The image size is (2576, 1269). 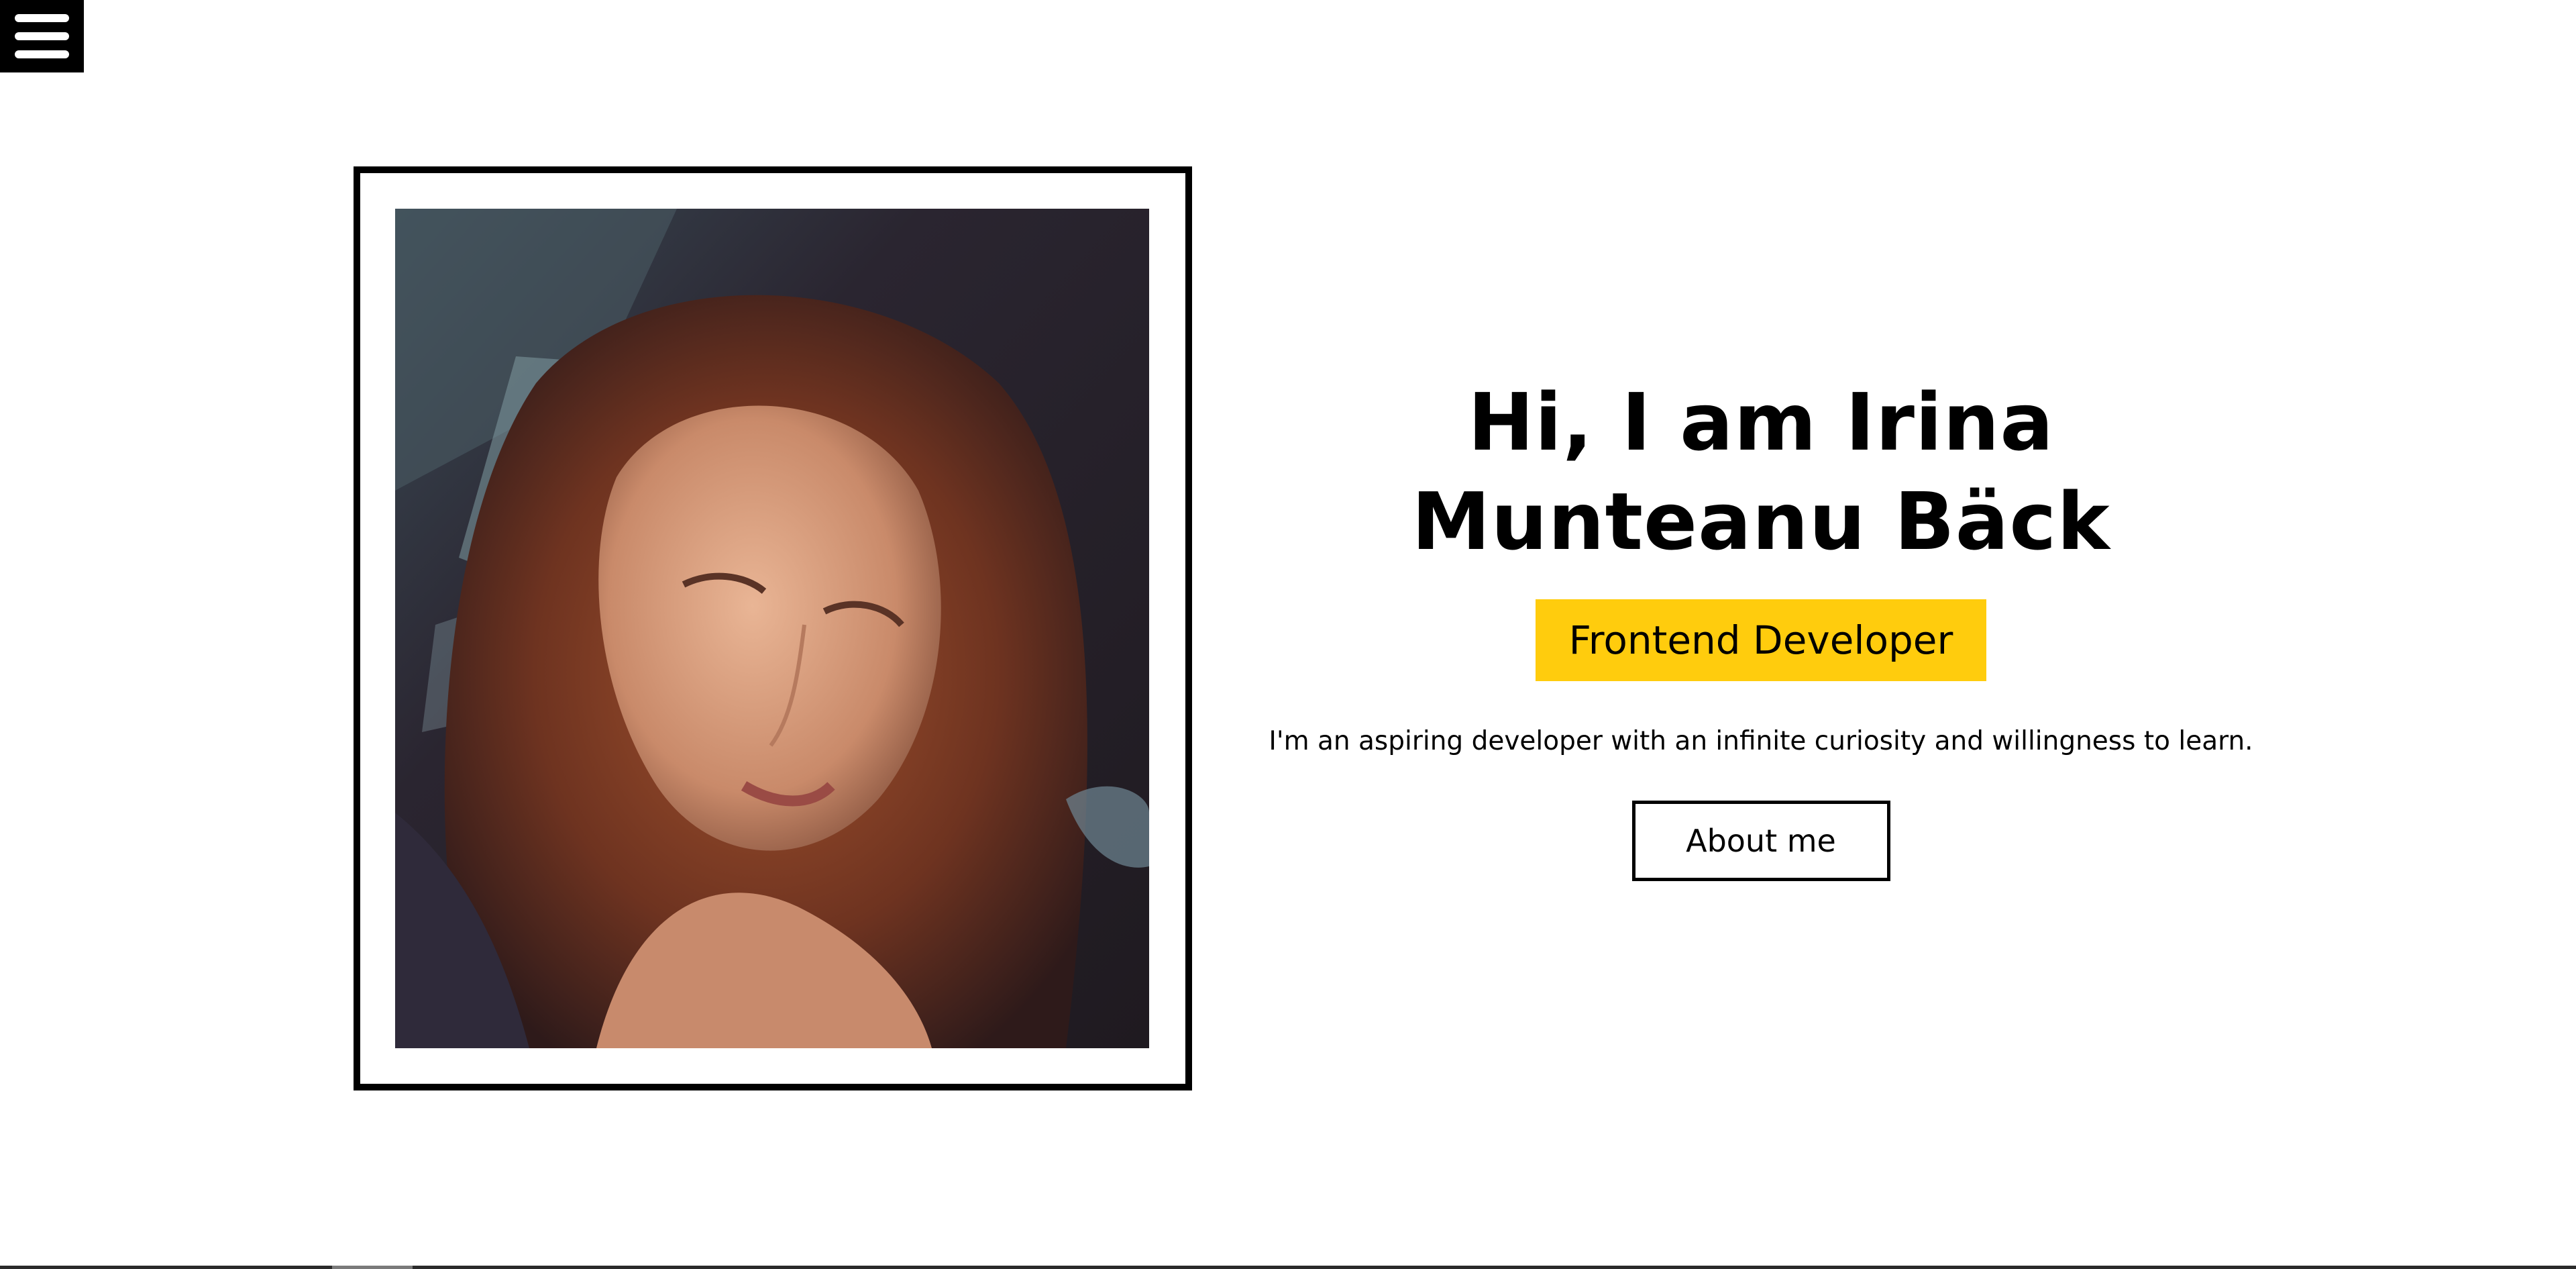 I want to click on page-title: Hi, I am Irina Munteanu Bäck, so click(x=1760, y=472).